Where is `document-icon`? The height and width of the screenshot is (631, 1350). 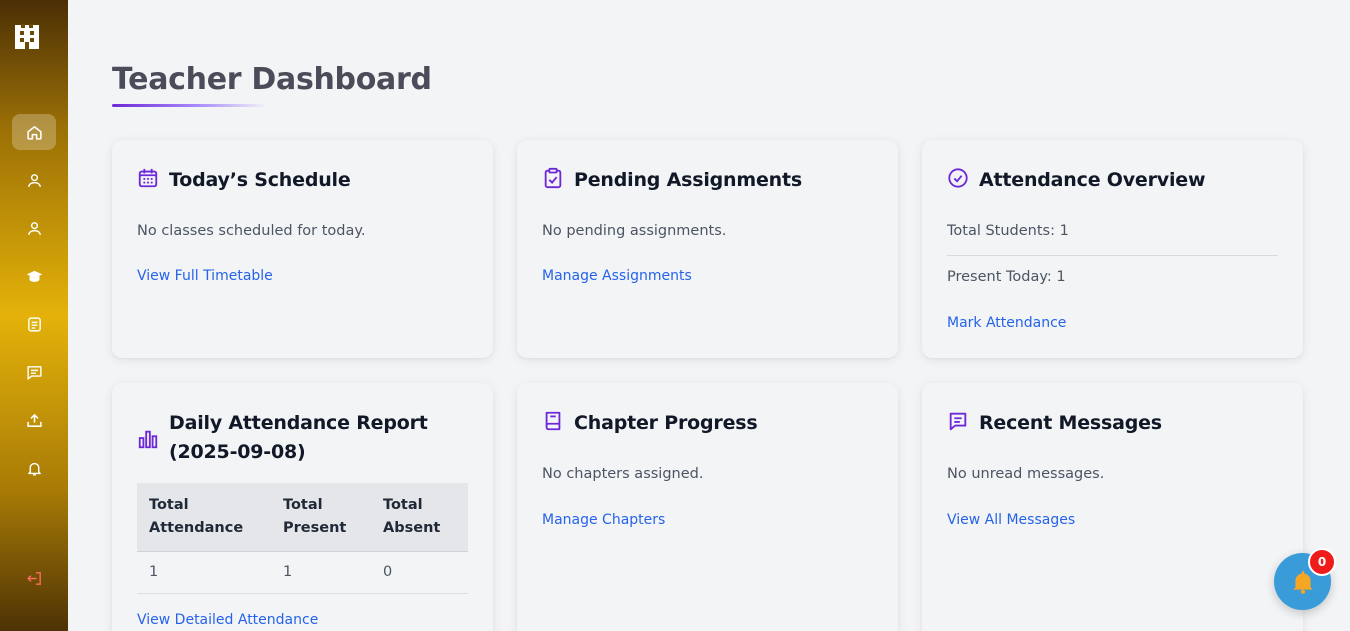
document-icon is located at coordinates (34, 324).